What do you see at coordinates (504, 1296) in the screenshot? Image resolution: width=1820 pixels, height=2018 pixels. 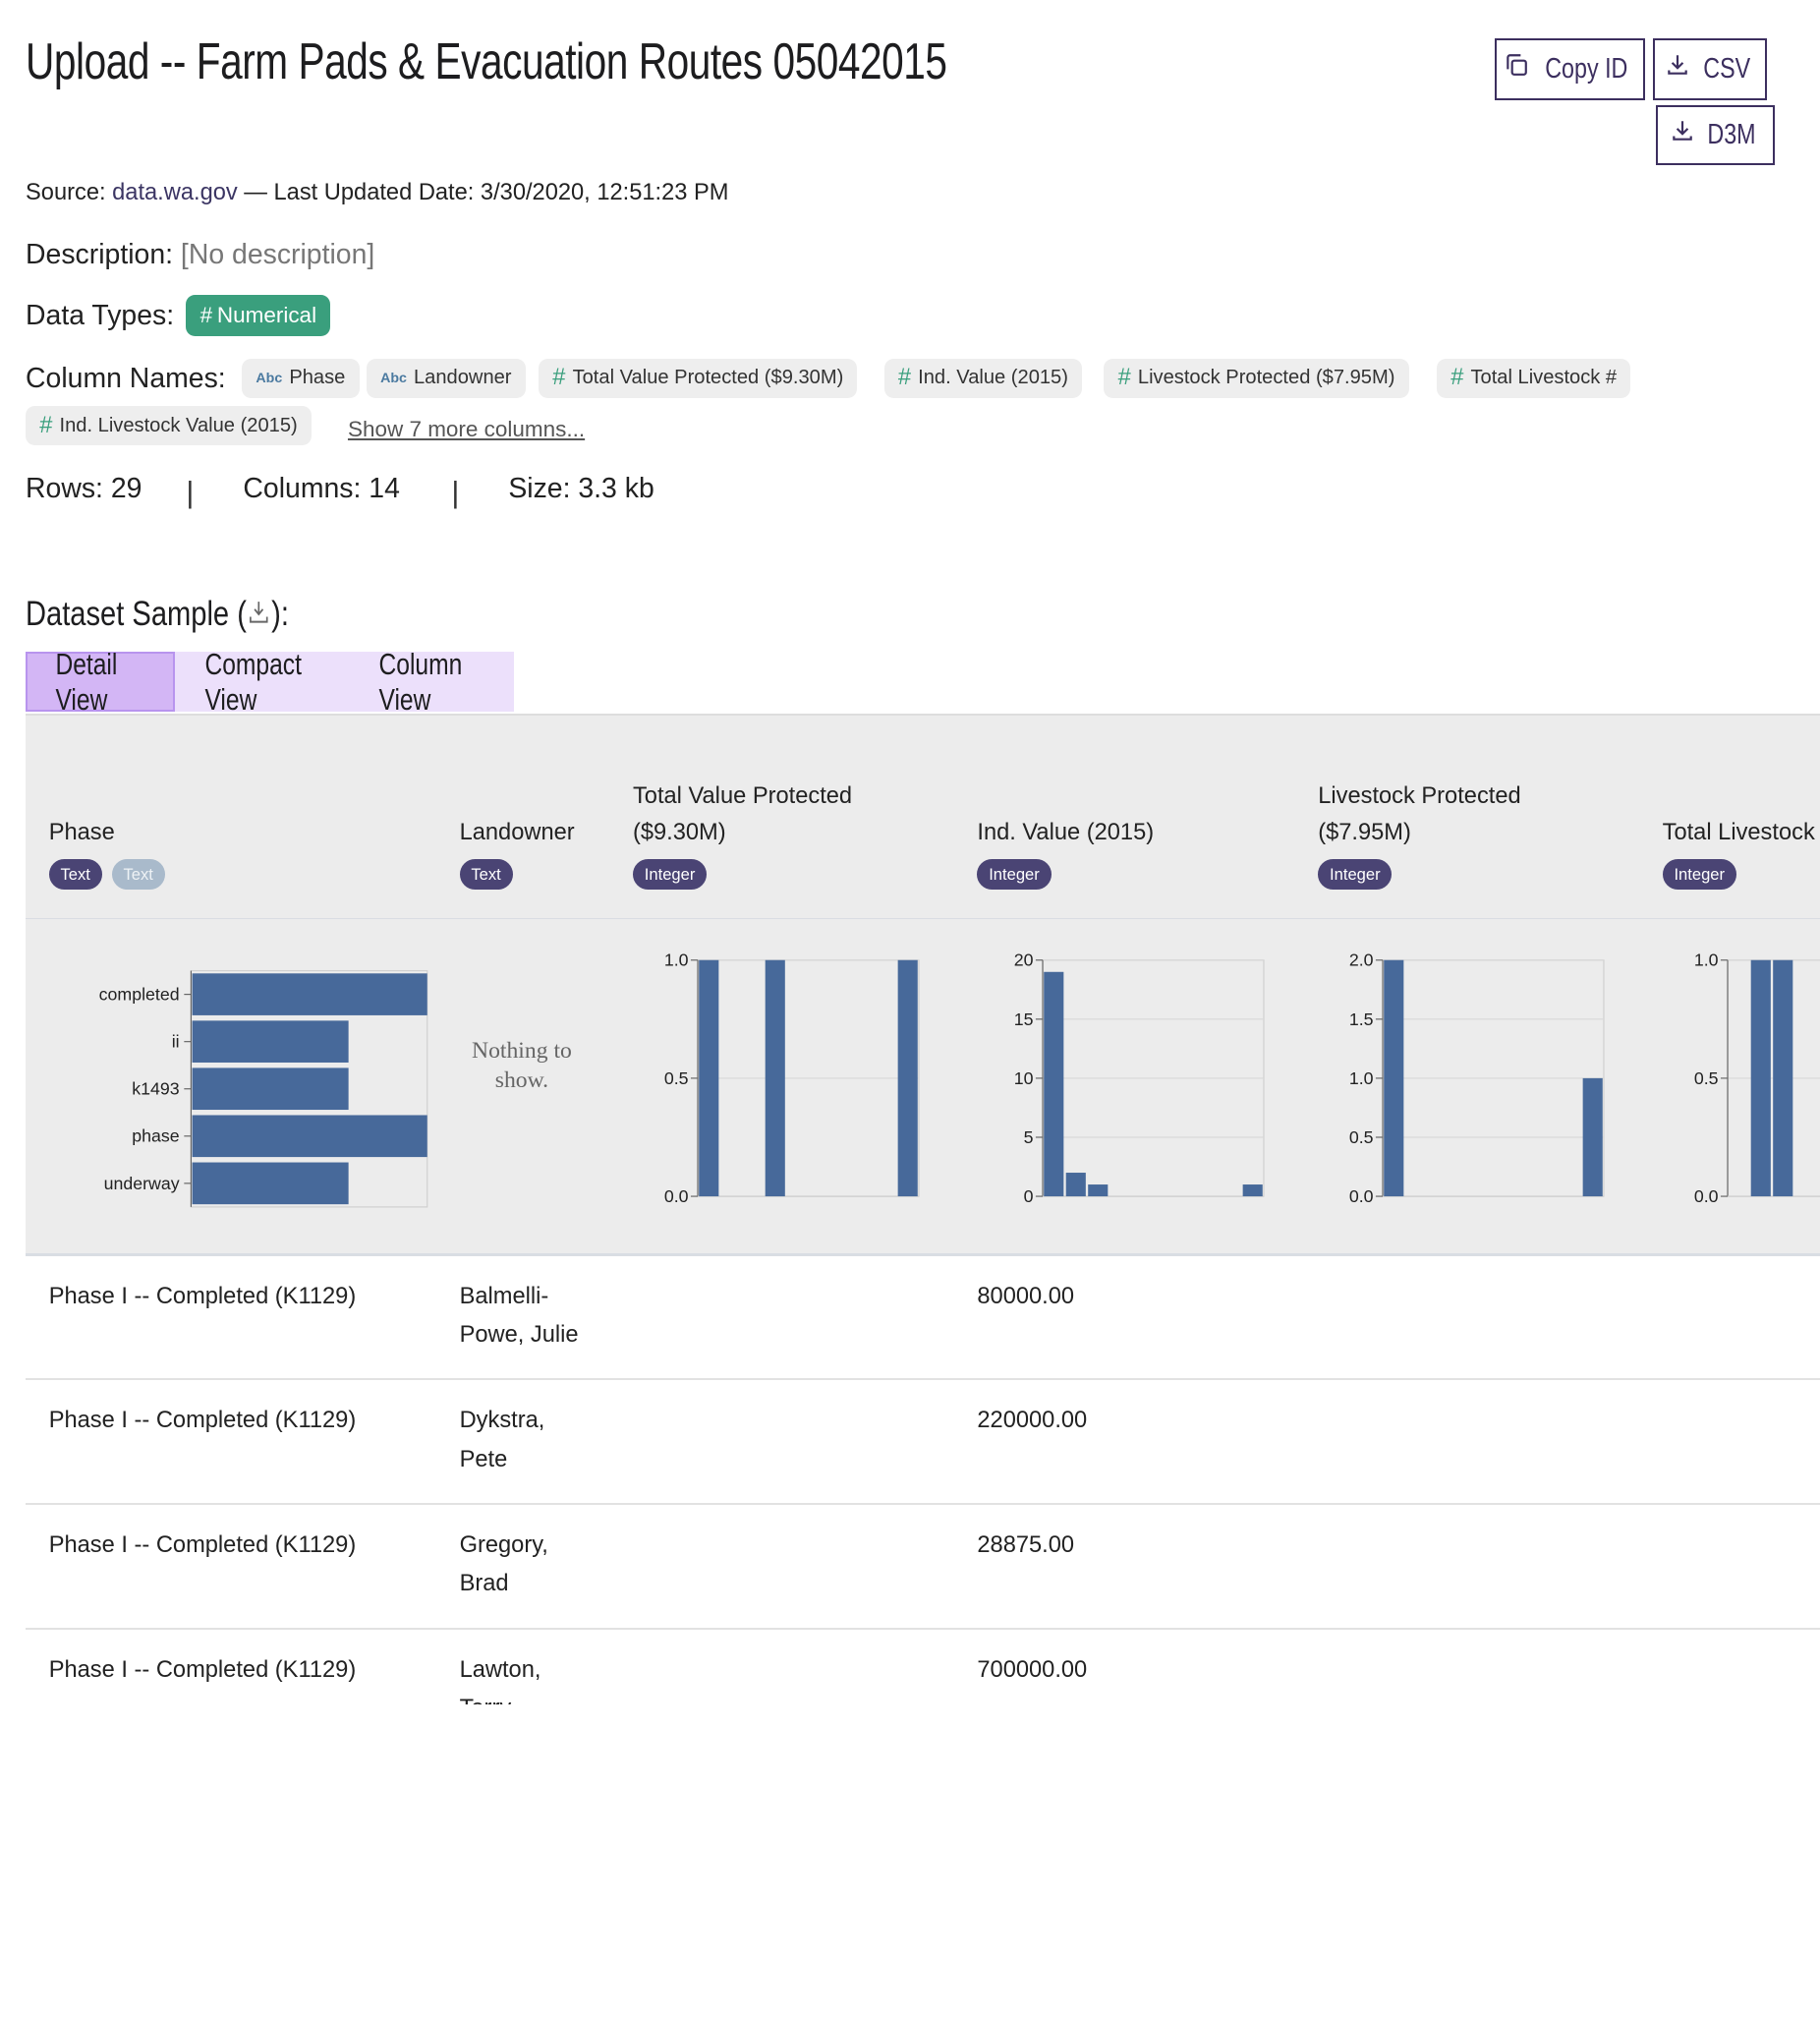 I see `landowner-line: Balmelli-` at bounding box center [504, 1296].